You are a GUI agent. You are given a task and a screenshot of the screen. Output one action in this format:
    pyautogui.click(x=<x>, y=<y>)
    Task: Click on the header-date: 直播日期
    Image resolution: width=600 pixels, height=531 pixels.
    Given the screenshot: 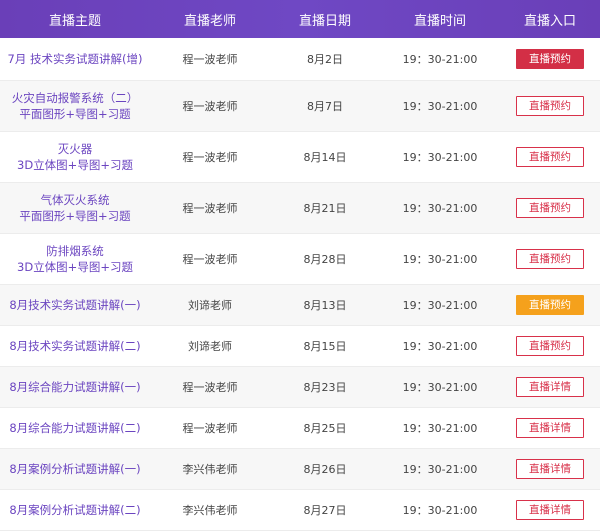 What is the action you would take?
    pyautogui.click(x=324, y=21)
    